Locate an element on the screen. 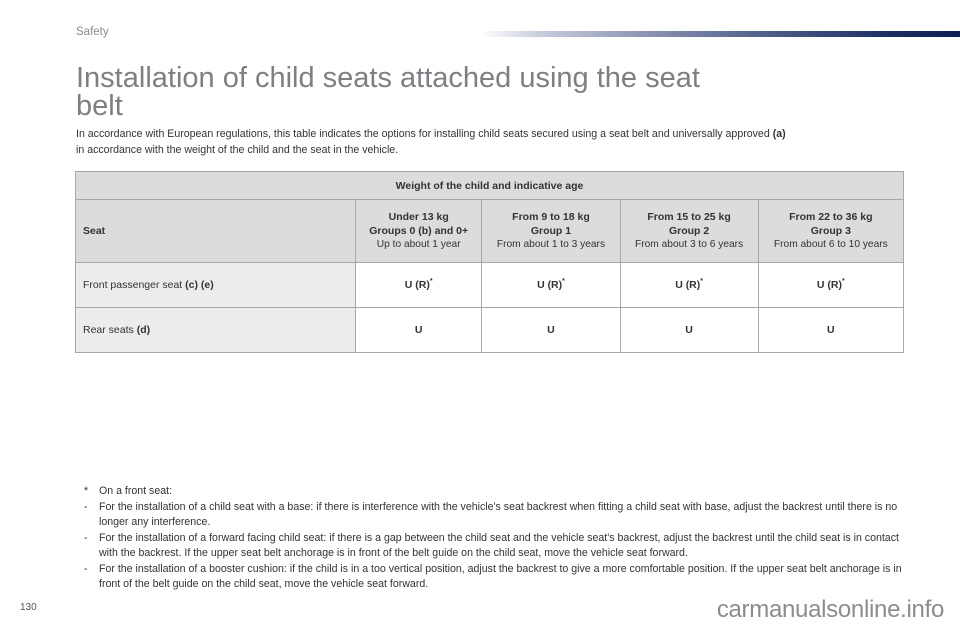  seat-name: Front passenger seat is located at coordinates (133, 285).